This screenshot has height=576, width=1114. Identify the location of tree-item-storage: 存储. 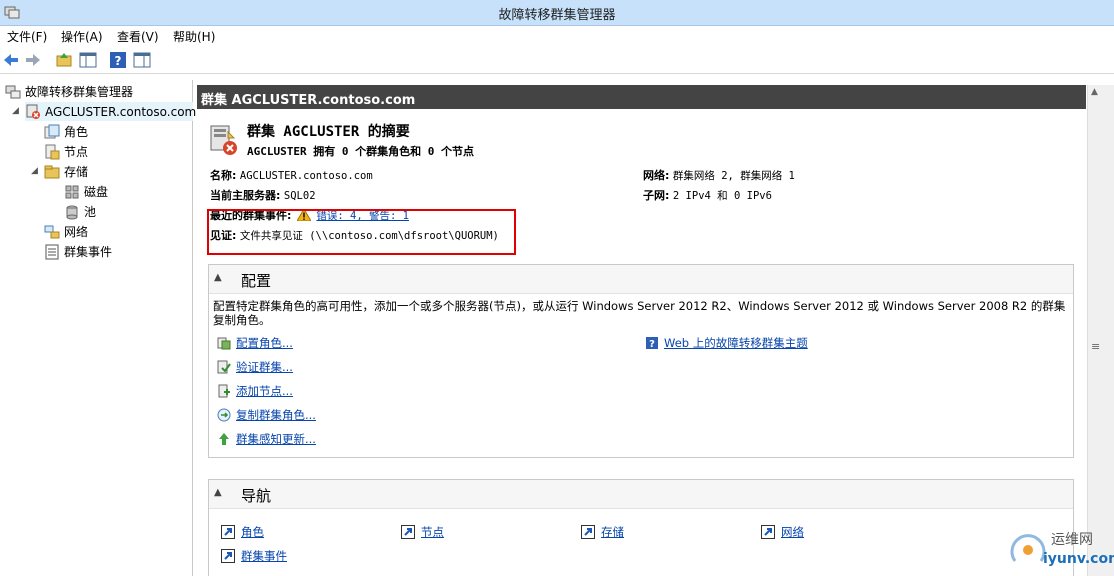
(66, 171).